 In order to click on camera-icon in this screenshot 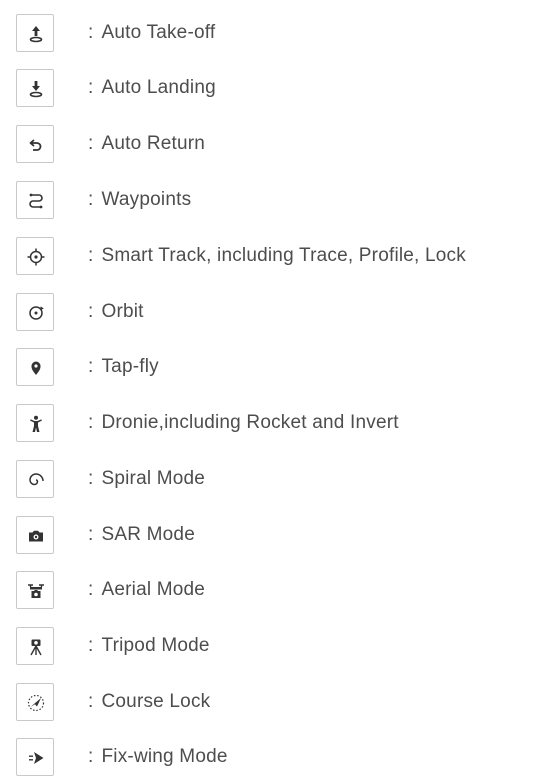, I will do `click(35, 535)`.